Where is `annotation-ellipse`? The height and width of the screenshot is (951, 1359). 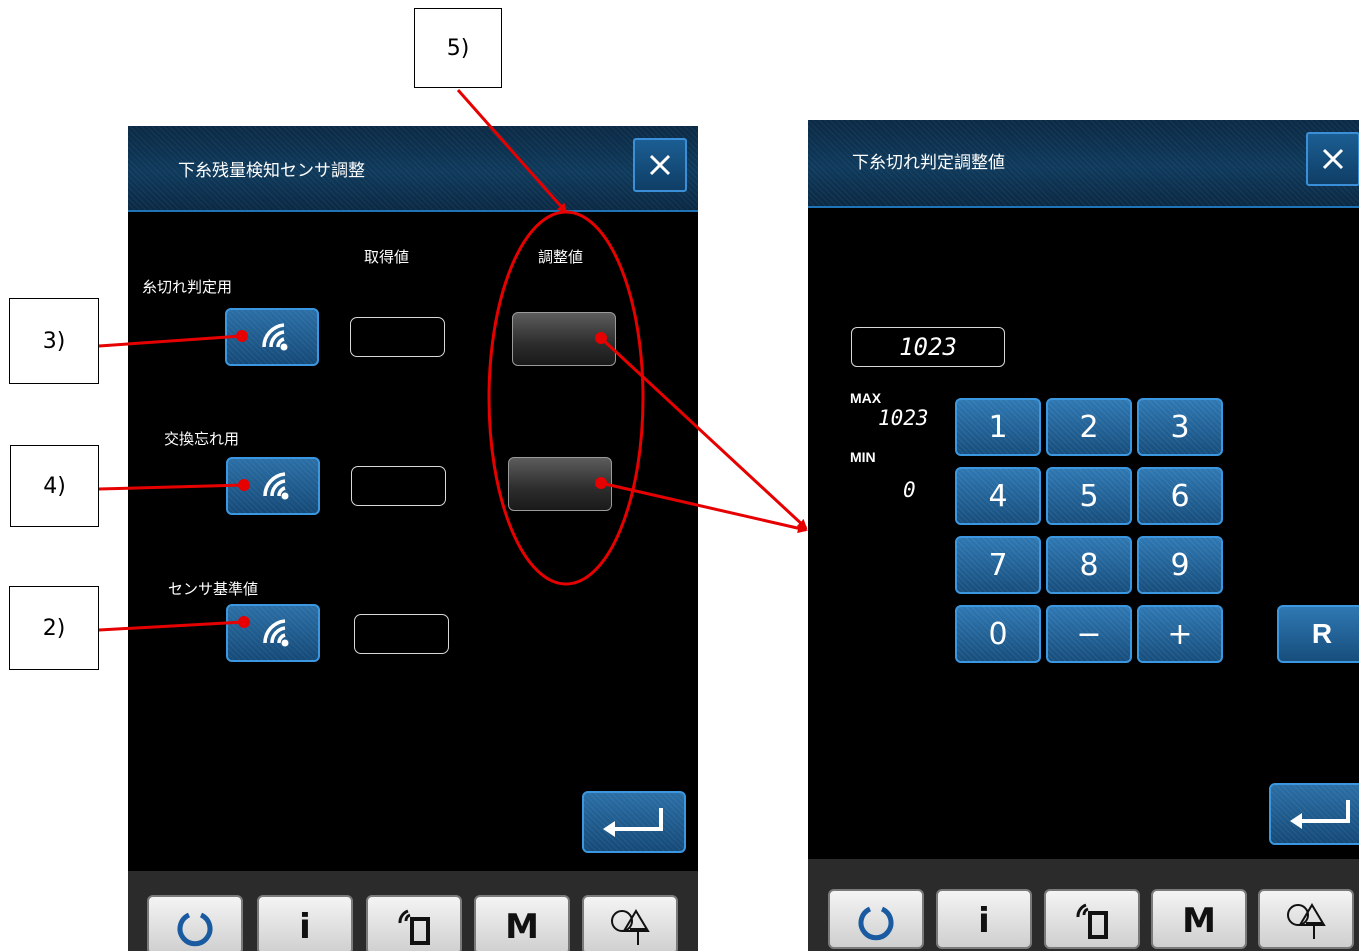 annotation-ellipse is located at coordinates (566, 398).